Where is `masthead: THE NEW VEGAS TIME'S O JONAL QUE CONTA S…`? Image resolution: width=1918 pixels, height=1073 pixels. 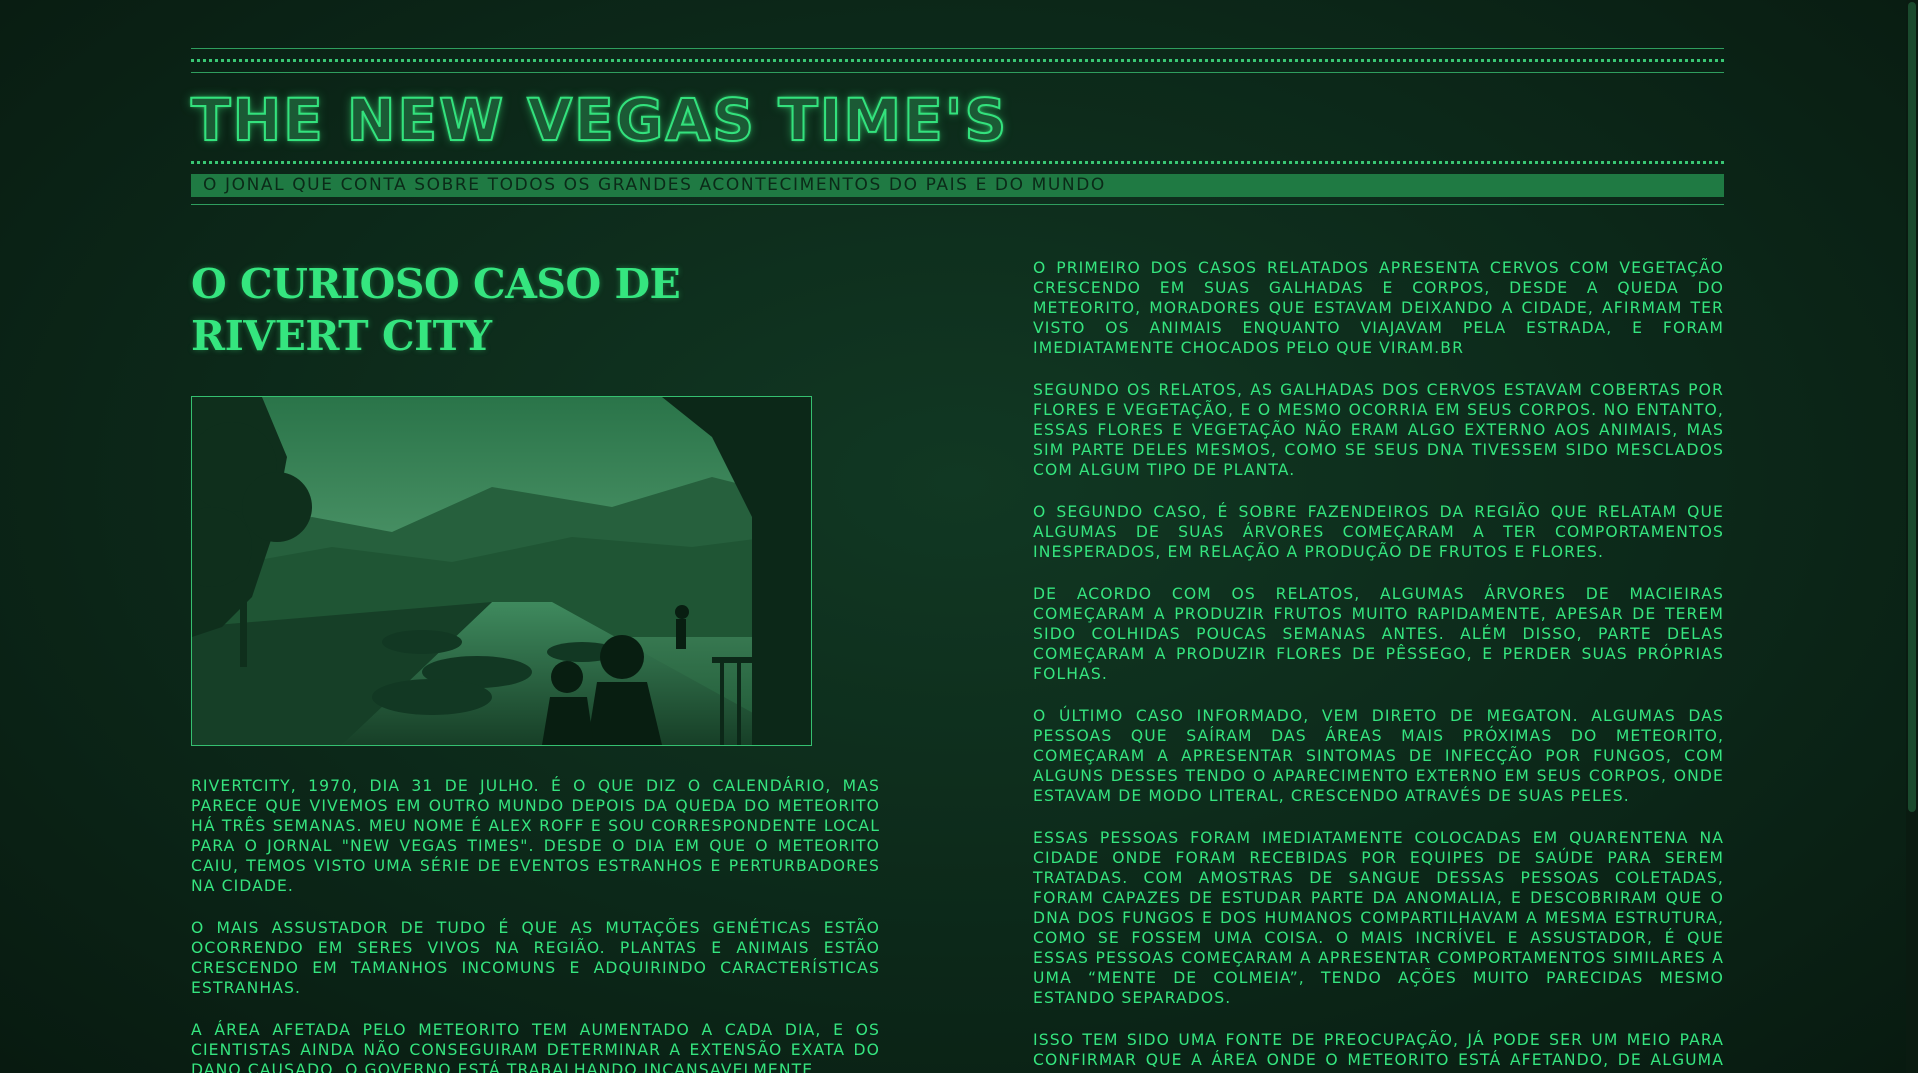 masthead: THE NEW VEGAS TIME'S O JONAL QUE CONTA S… is located at coordinates (957, 126).